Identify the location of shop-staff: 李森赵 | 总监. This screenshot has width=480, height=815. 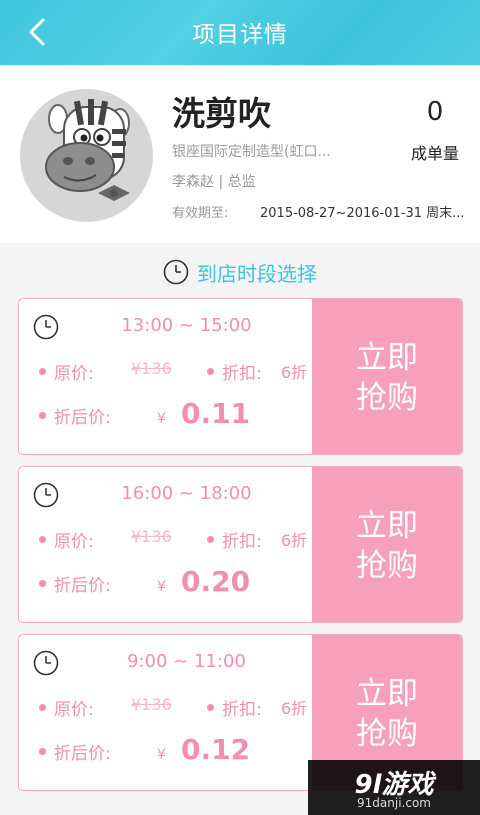
(214, 182).